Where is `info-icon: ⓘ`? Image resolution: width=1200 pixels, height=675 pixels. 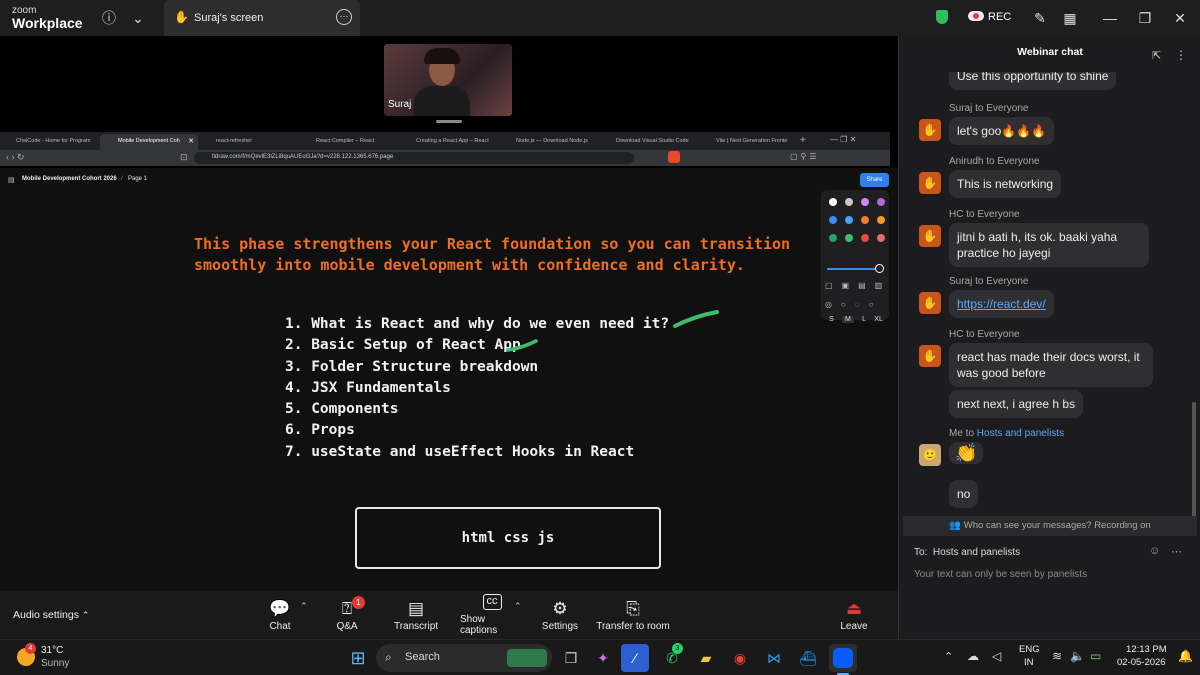
info-icon: ⓘ is located at coordinates (109, 18).